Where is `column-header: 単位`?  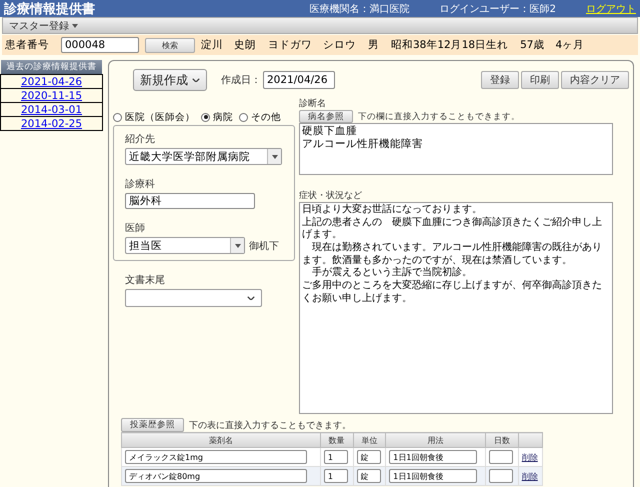 column-header: 単位 is located at coordinates (369, 440).